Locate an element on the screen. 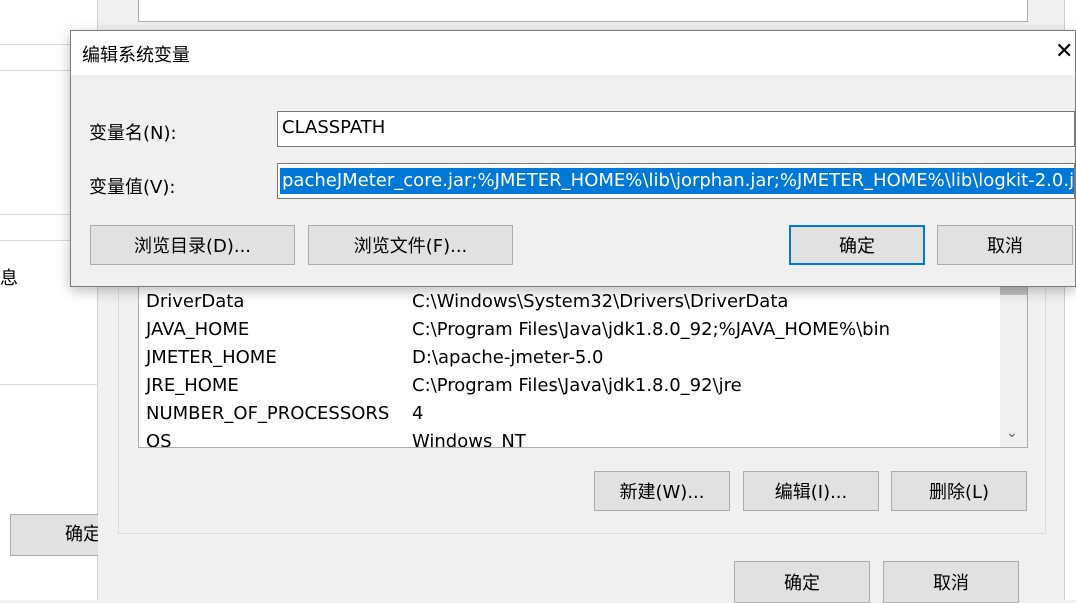 The width and height of the screenshot is (1076, 603). close-icon: ✕ is located at coordinates (1065, 52).